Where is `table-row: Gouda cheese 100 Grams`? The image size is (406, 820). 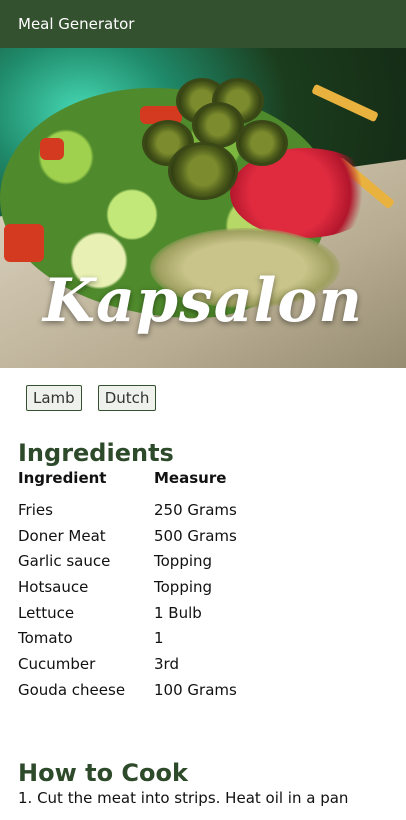
table-row: Gouda cheese 100 Grams is located at coordinates (127, 690).